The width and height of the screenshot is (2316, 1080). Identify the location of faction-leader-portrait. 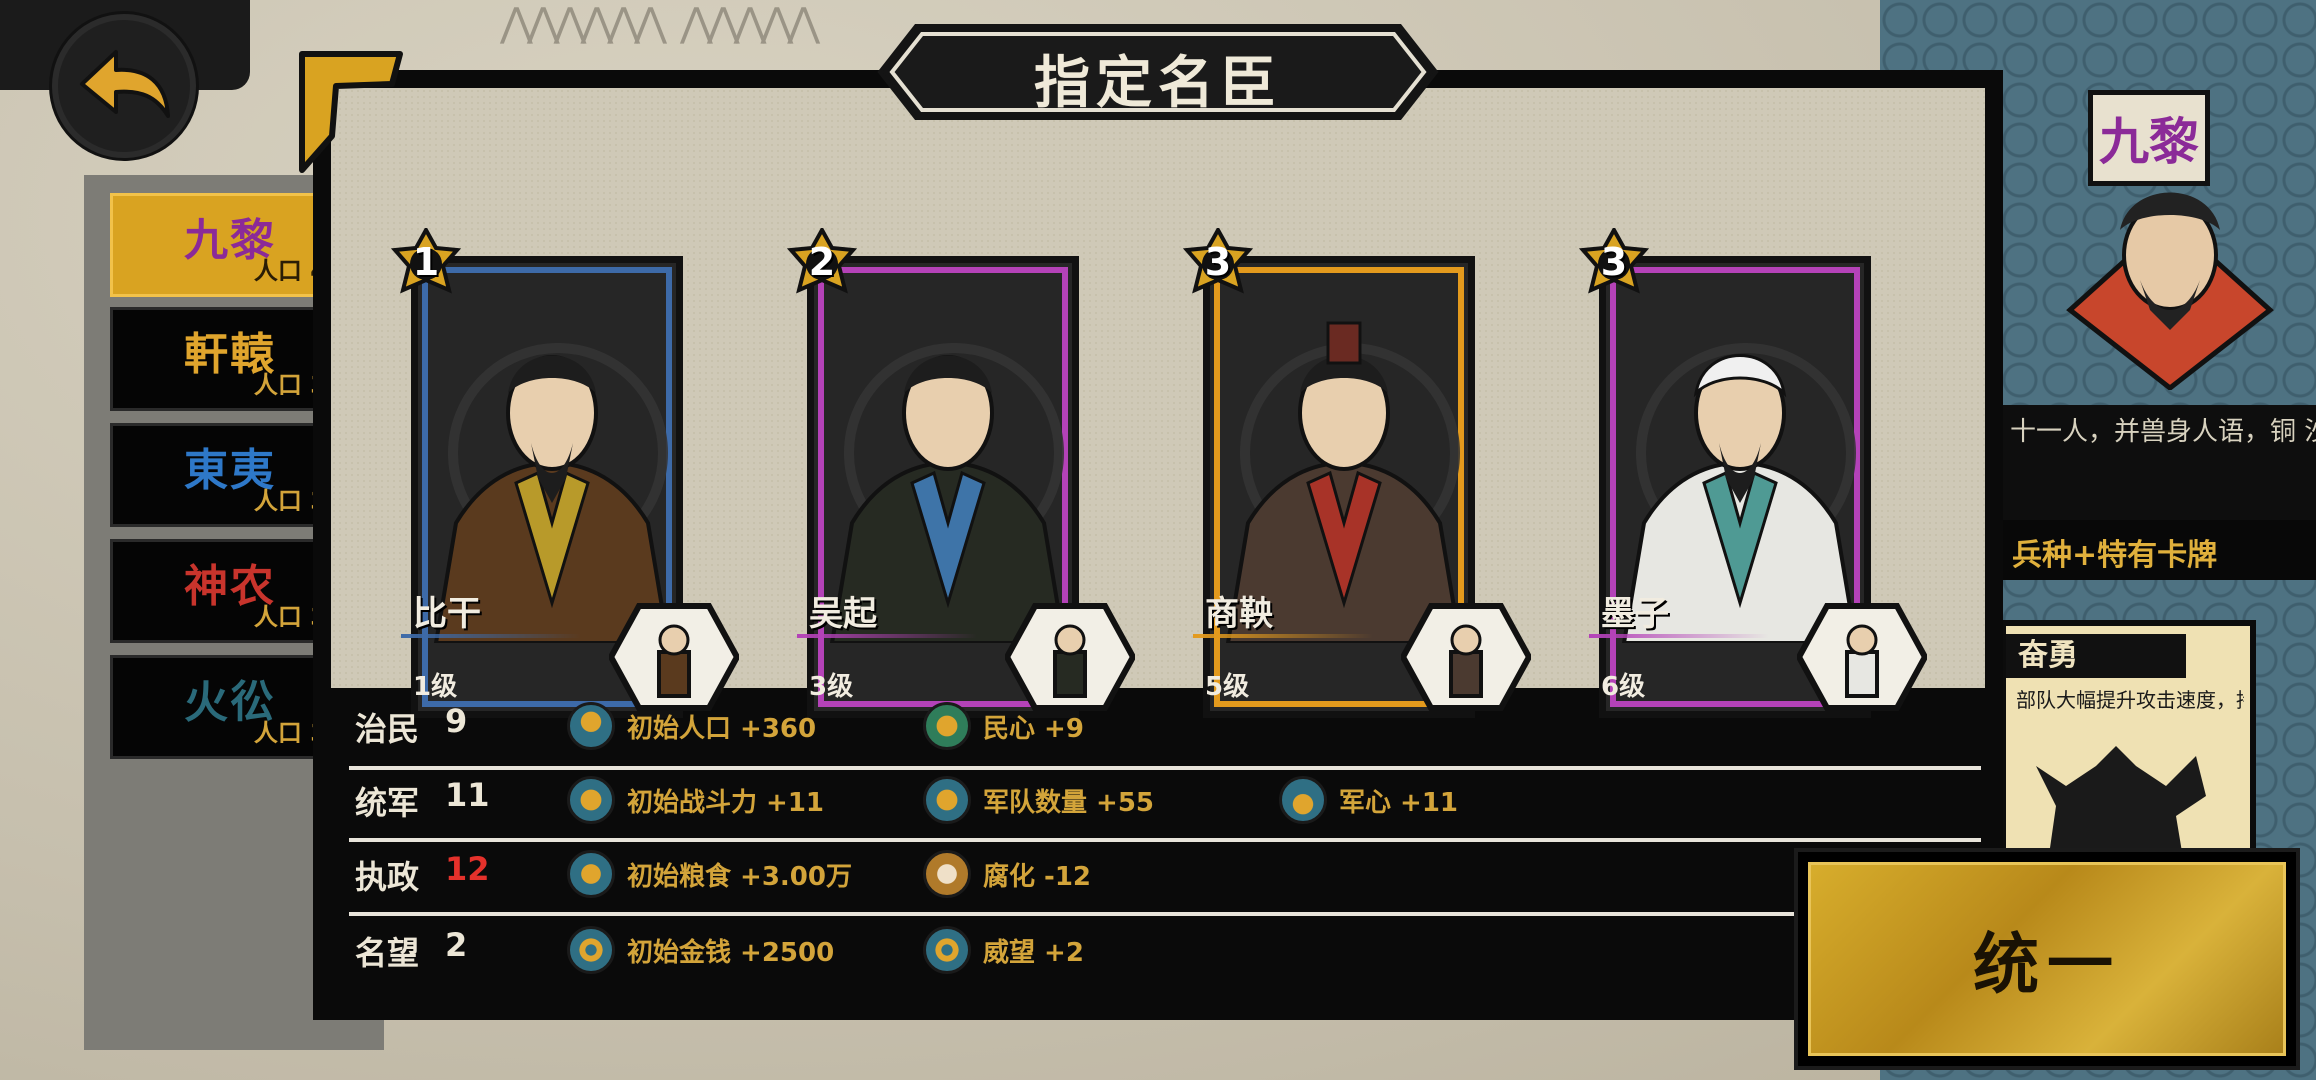
(2170, 291).